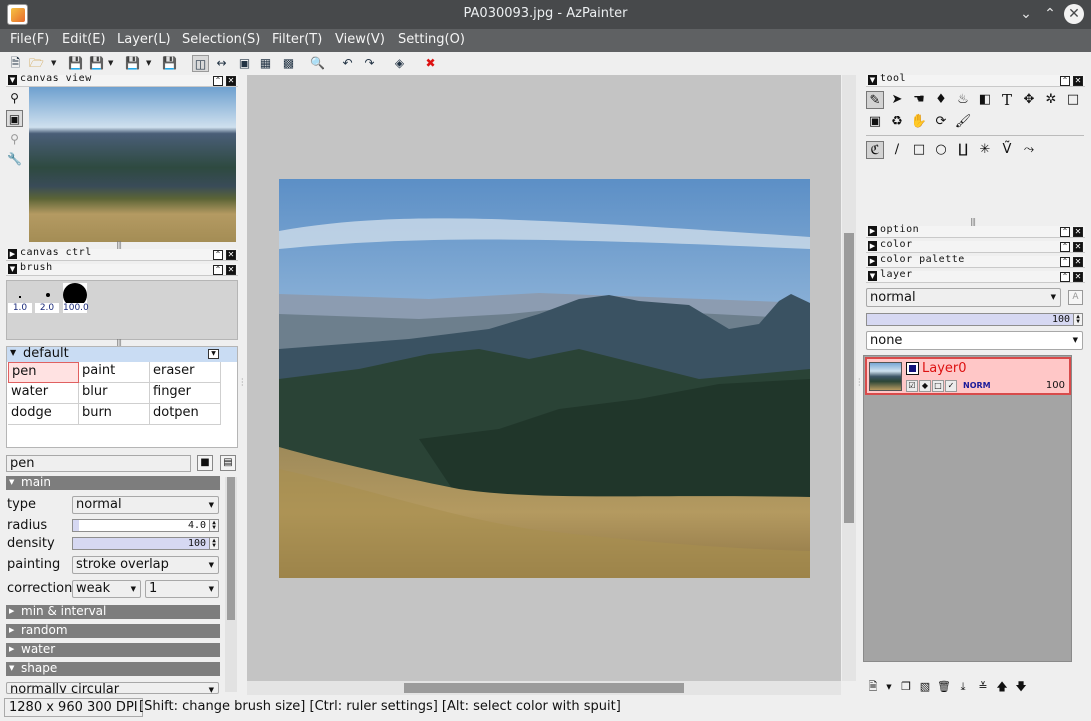 The height and width of the screenshot is (721, 1091). What do you see at coordinates (114, 414) in the screenshot?
I see `brush-item-burn: burn` at bounding box center [114, 414].